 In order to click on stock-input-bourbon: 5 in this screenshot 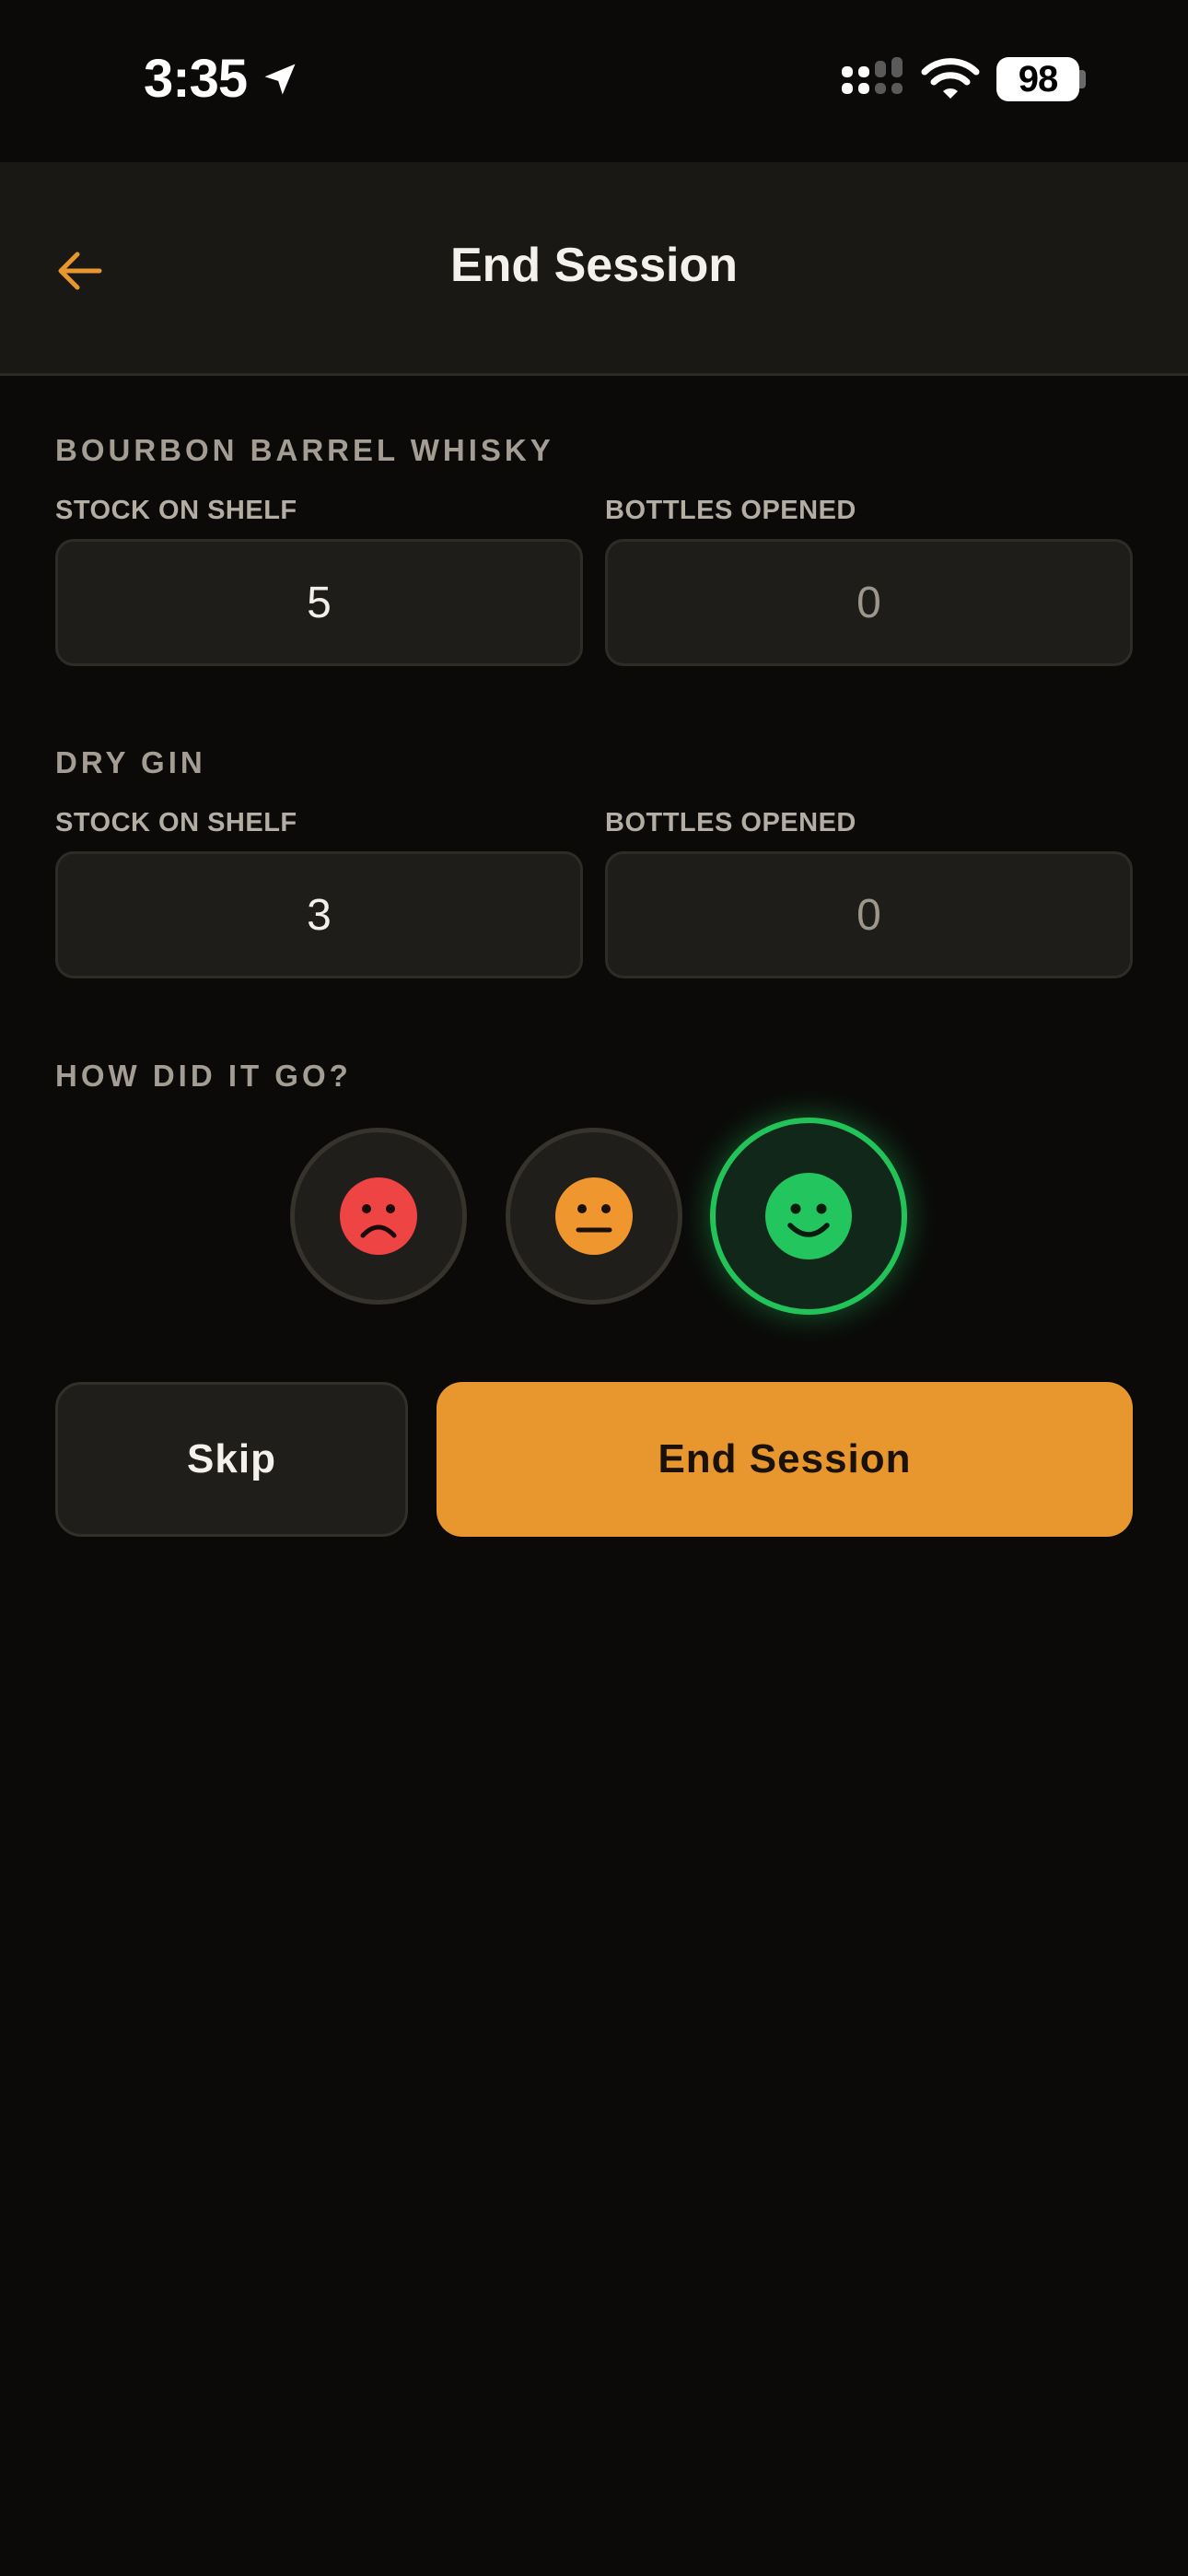, I will do `click(319, 603)`.